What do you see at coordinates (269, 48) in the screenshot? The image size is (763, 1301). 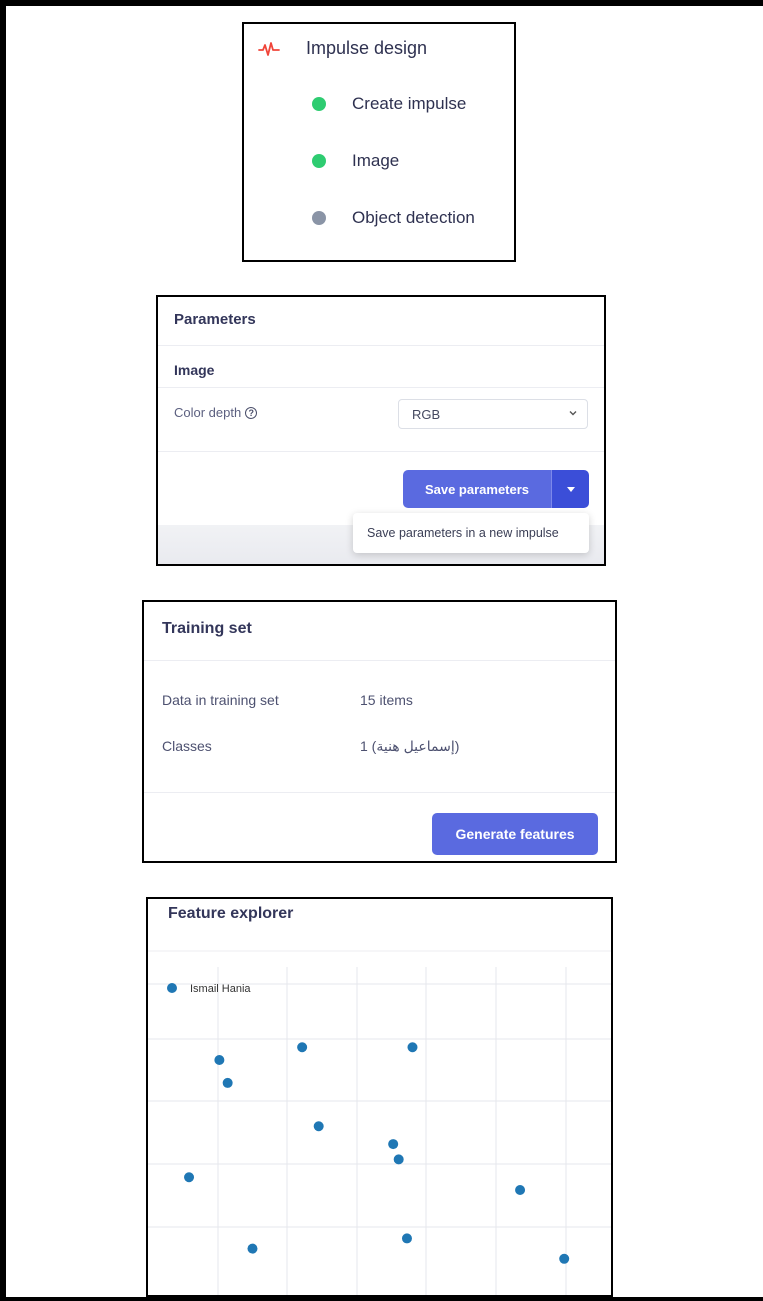 I see `pulse-icon` at bounding box center [269, 48].